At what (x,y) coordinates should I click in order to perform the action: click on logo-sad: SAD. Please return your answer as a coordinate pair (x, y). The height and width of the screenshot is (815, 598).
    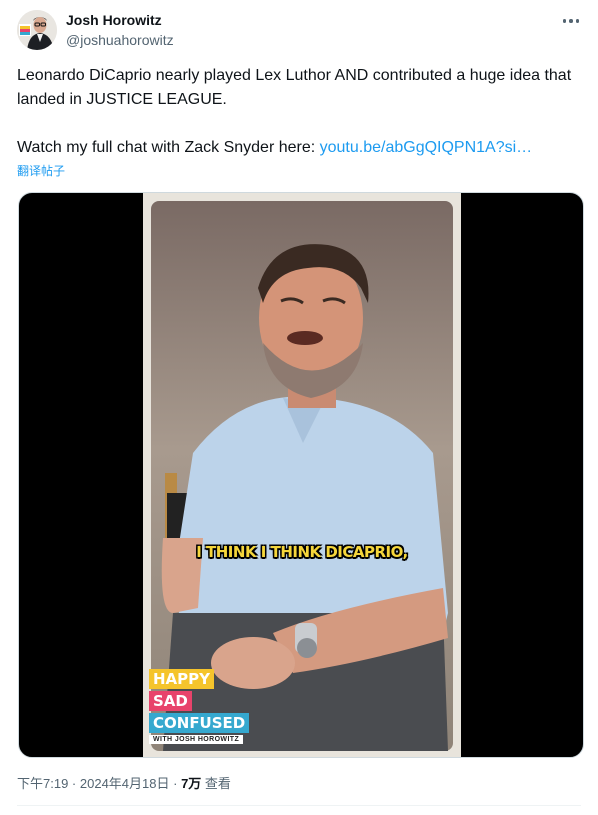
    Looking at the image, I should click on (170, 701).